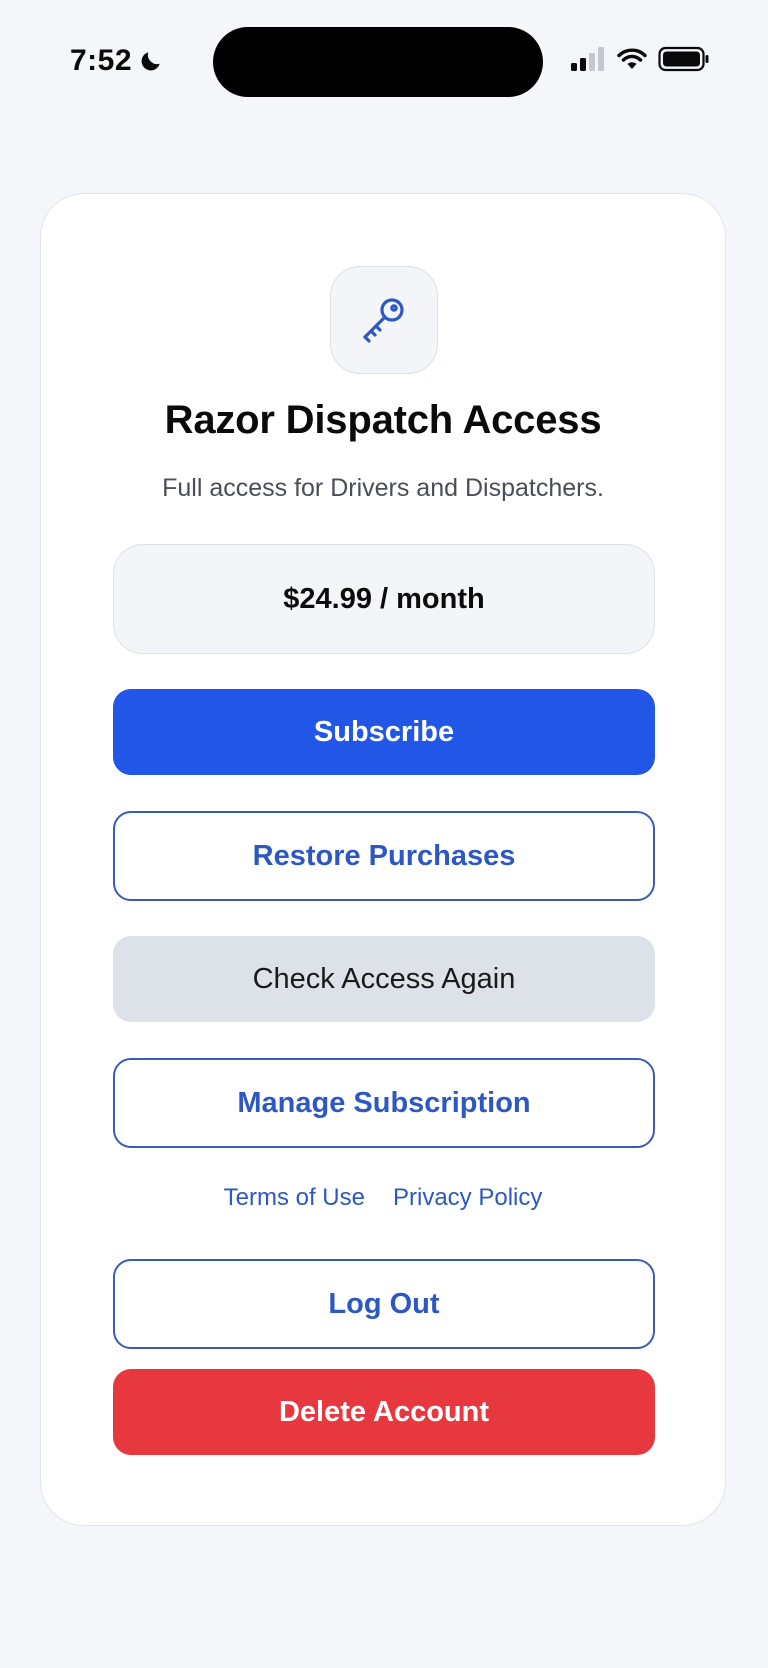 The height and width of the screenshot is (1668, 768). I want to click on manage-subscription-label: Manage Subscription, so click(384, 1102).